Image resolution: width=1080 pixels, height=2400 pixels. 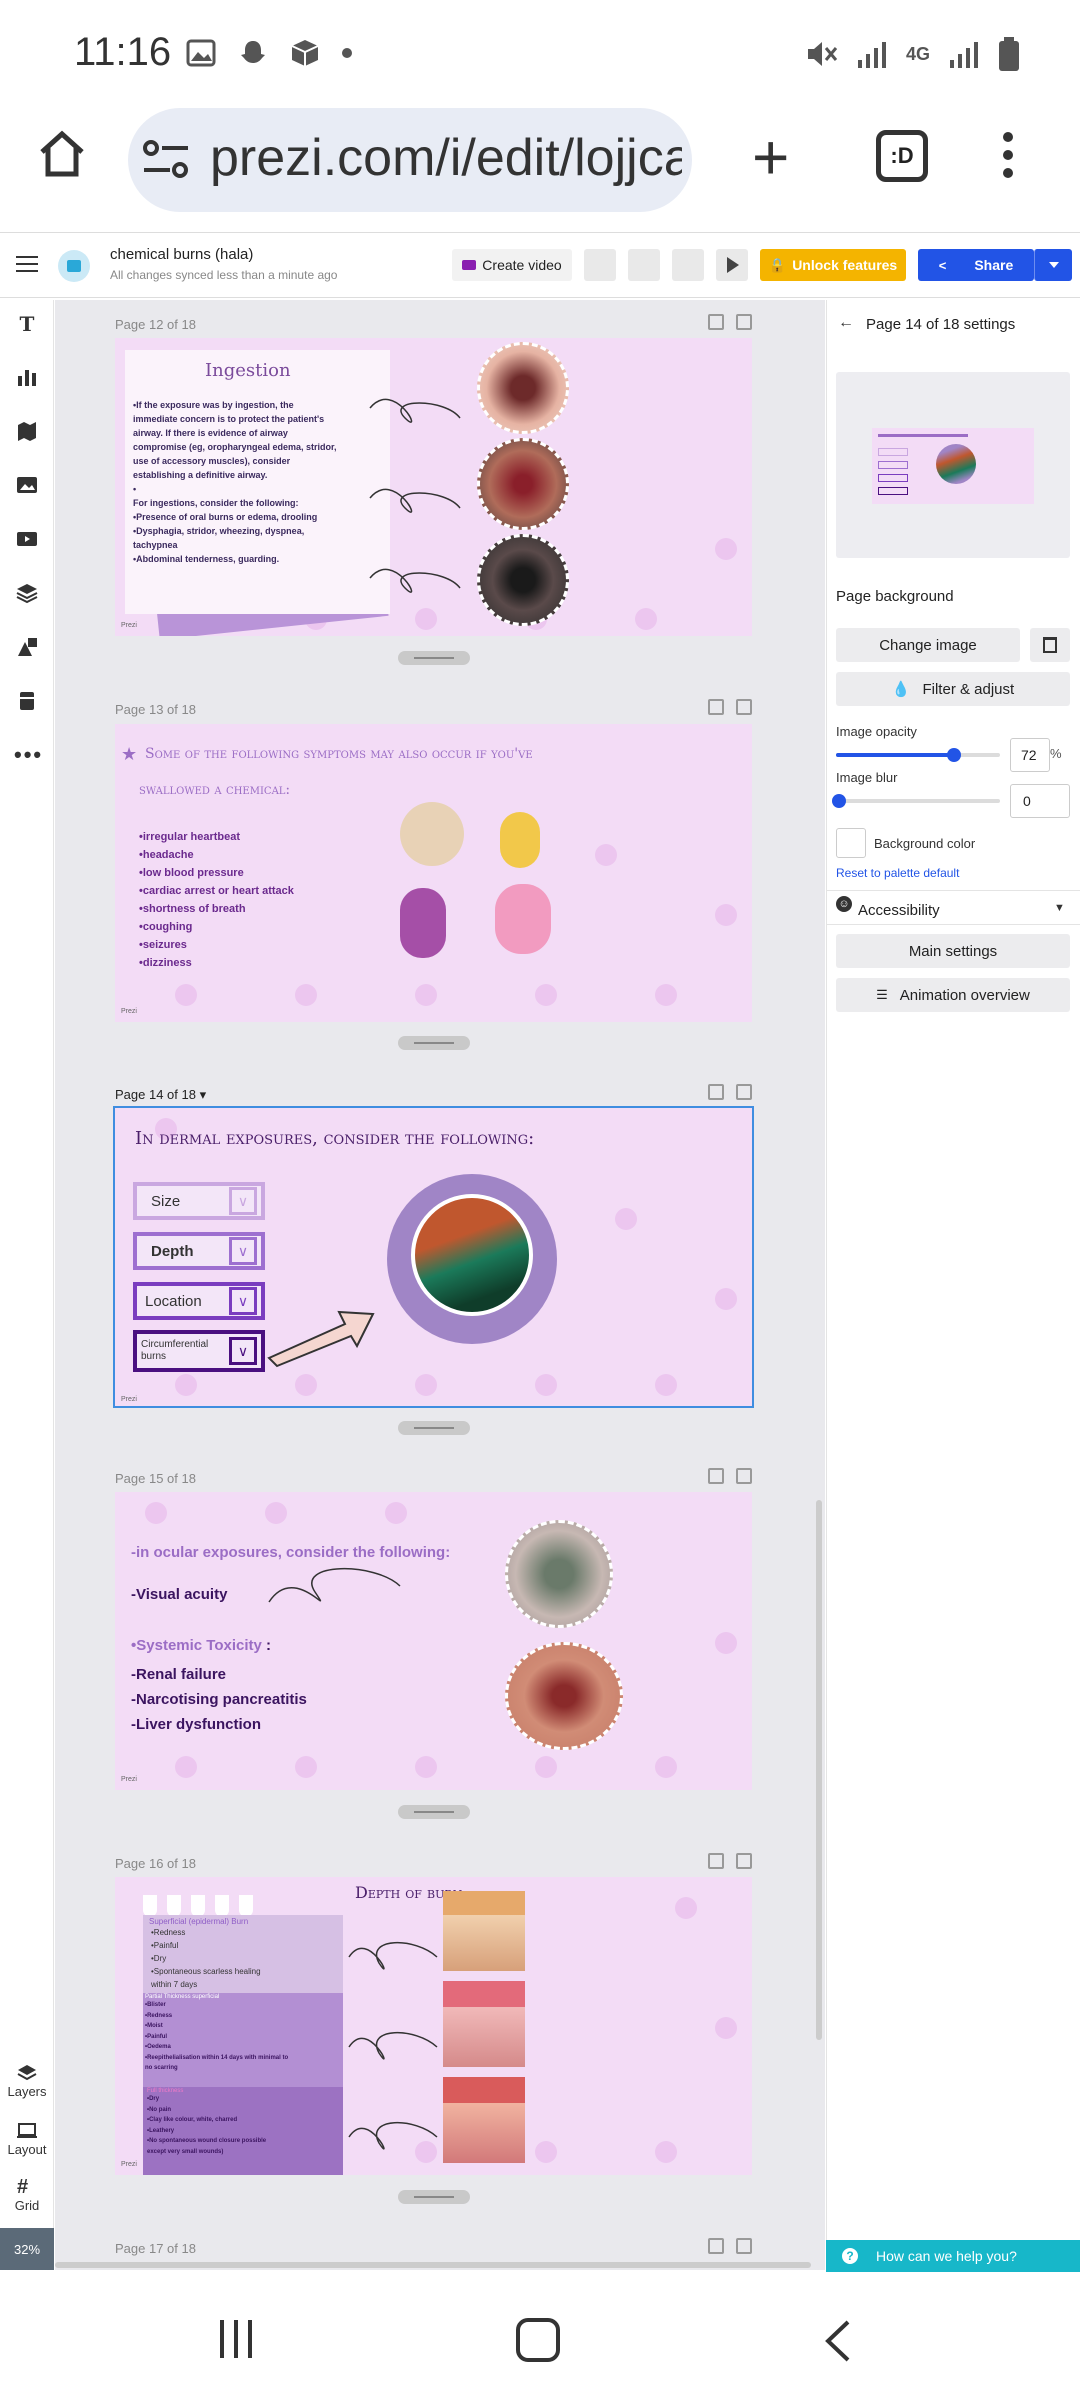 I want to click on vertical-scrollbar, so click(x=819, y=1770).